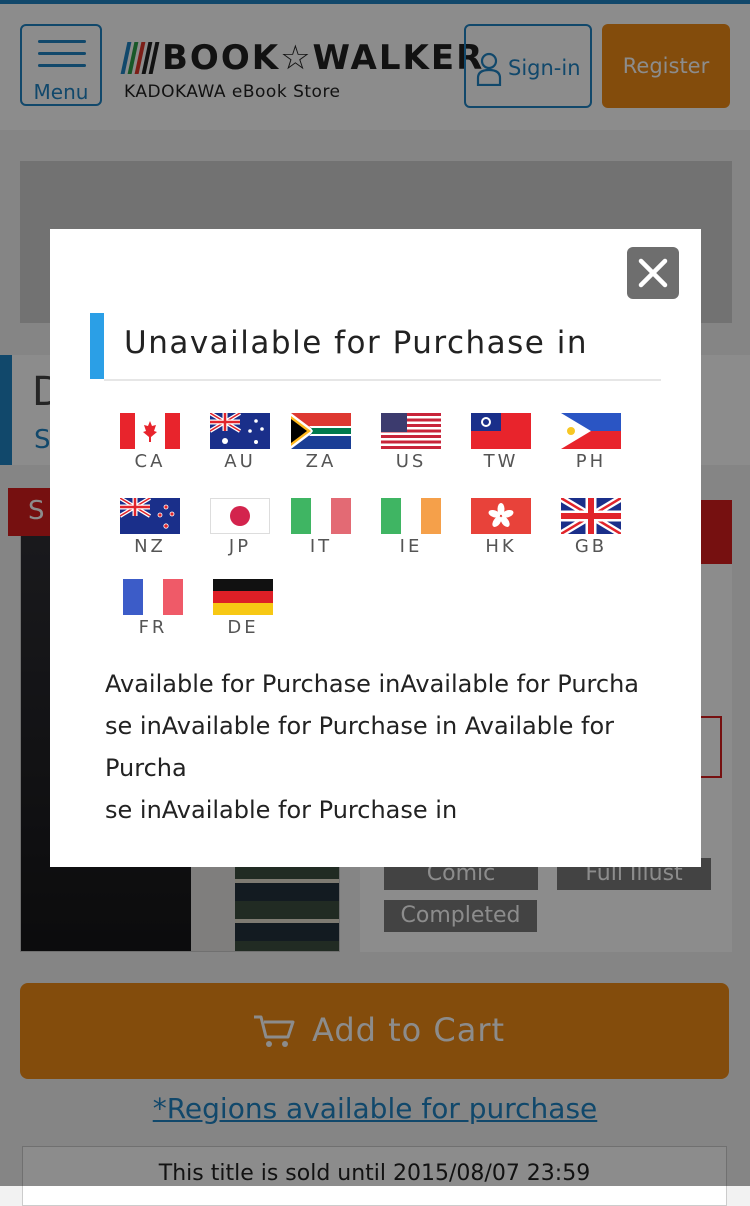 This screenshot has width=750, height=1206. What do you see at coordinates (153, 627) in the screenshot?
I see `country-code: FR` at bounding box center [153, 627].